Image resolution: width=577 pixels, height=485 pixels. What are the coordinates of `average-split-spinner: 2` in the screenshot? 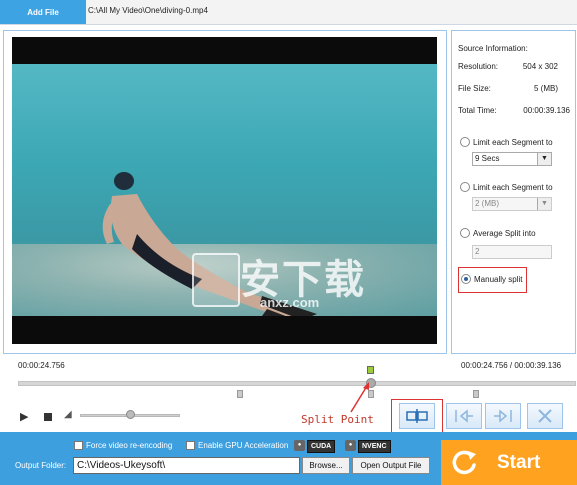 It's located at (512, 252).